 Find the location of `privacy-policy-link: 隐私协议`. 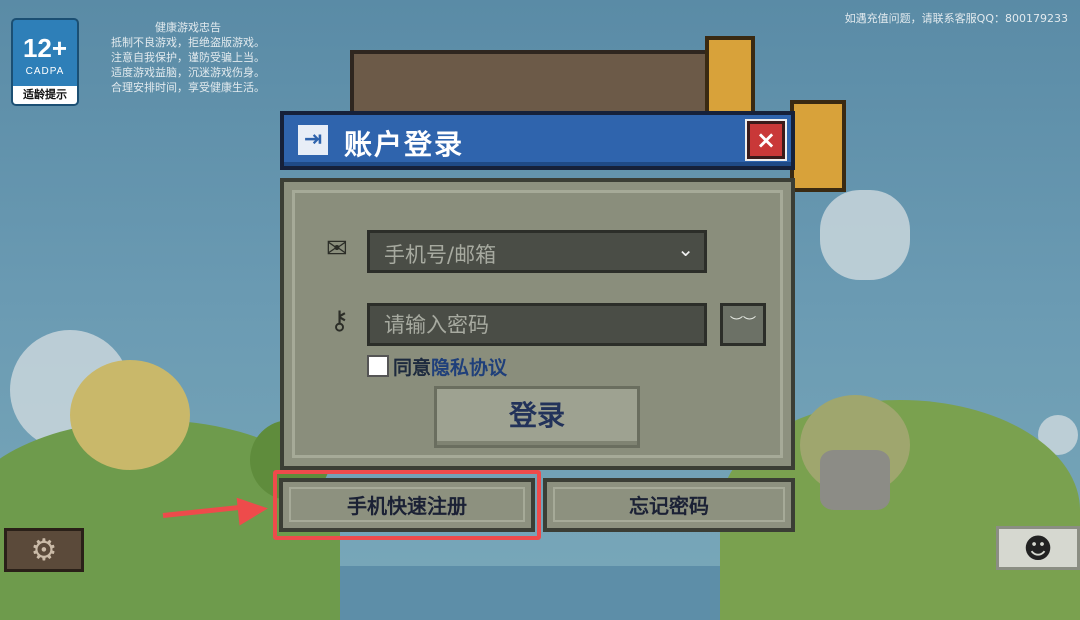

privacy-policy-link: 隐私协议 is located at coordinates (469, 368).